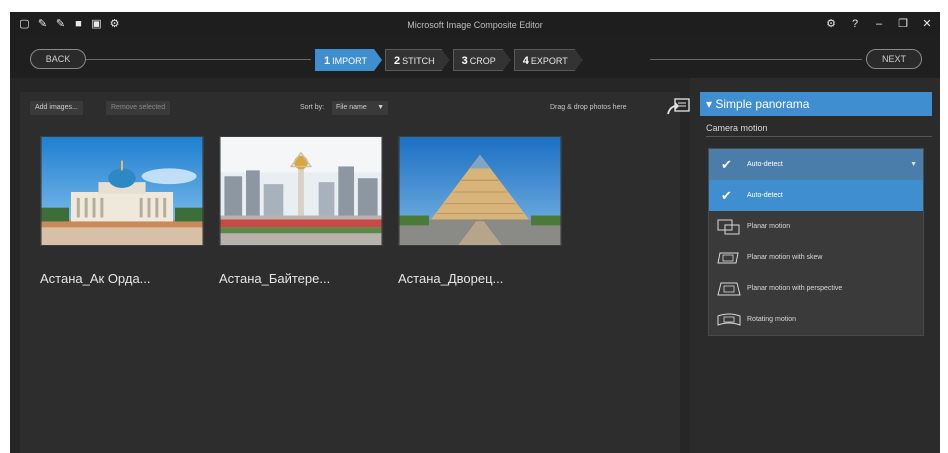 Image resolution: width=948 pixels, height=453 pixels. I want to click on minimize-icon: –, so click(879, 24).